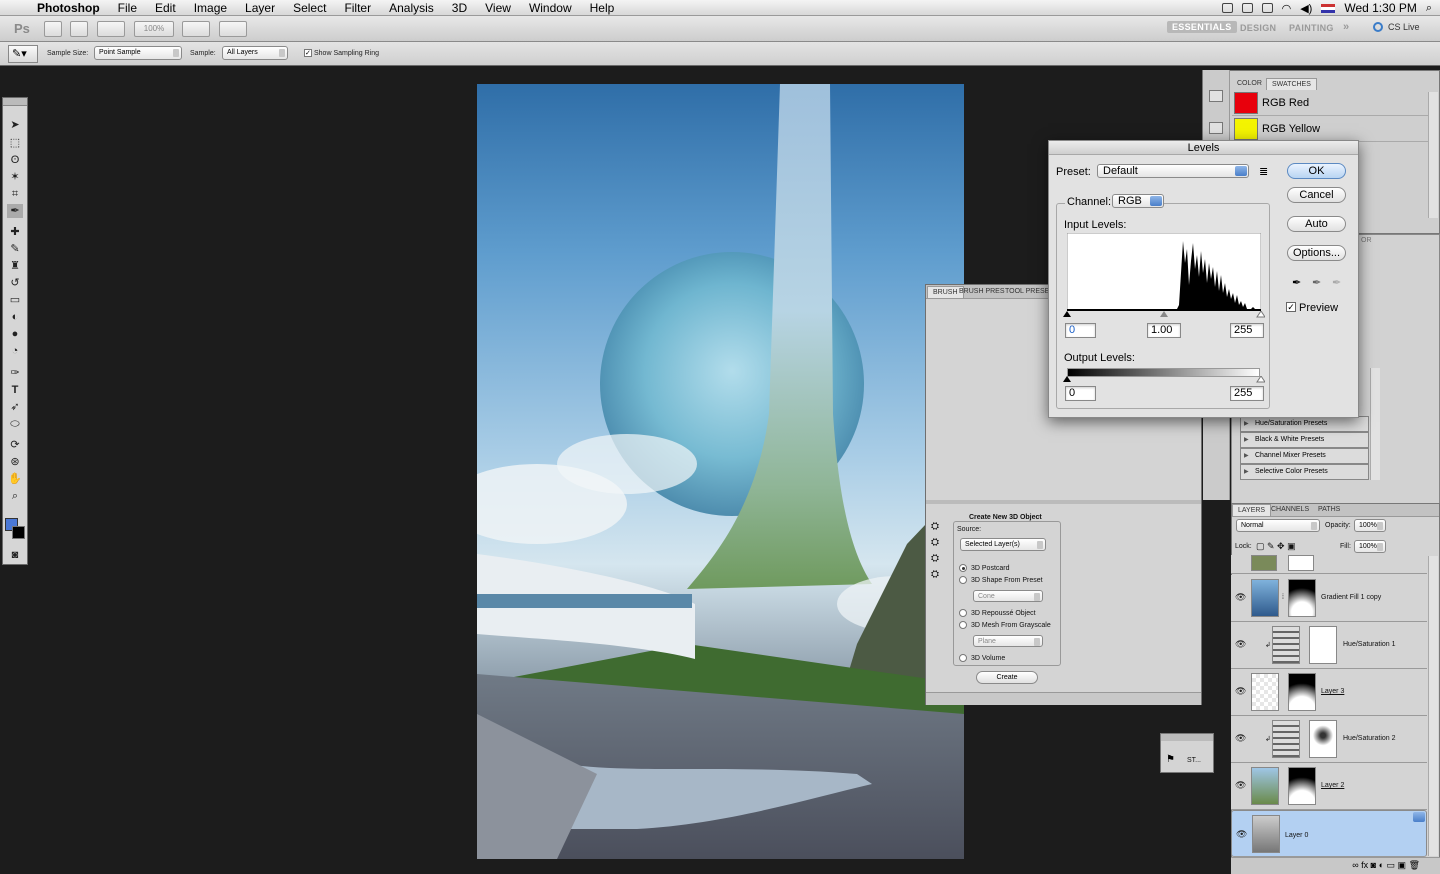 This screenshot has width=1440, height=874. What do you see at coordinates (1351, 597) in the screenshot?
I see `layer-name: Gradient Fill 1 copy` at bounding box center [1351, 597].